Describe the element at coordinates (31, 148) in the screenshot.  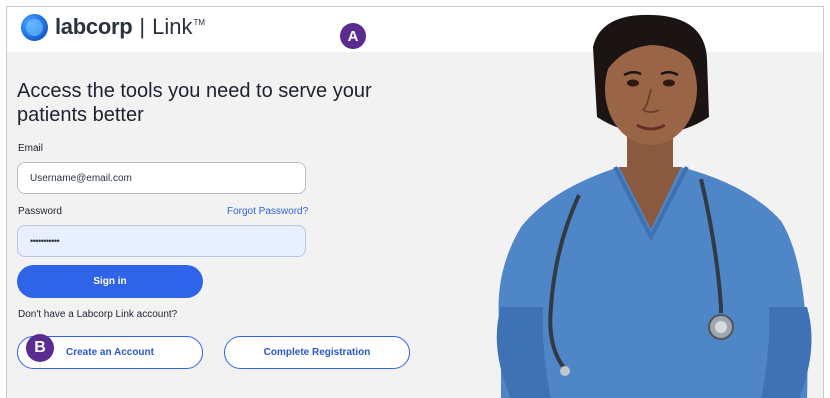
I see `email-label: Email` at that location.